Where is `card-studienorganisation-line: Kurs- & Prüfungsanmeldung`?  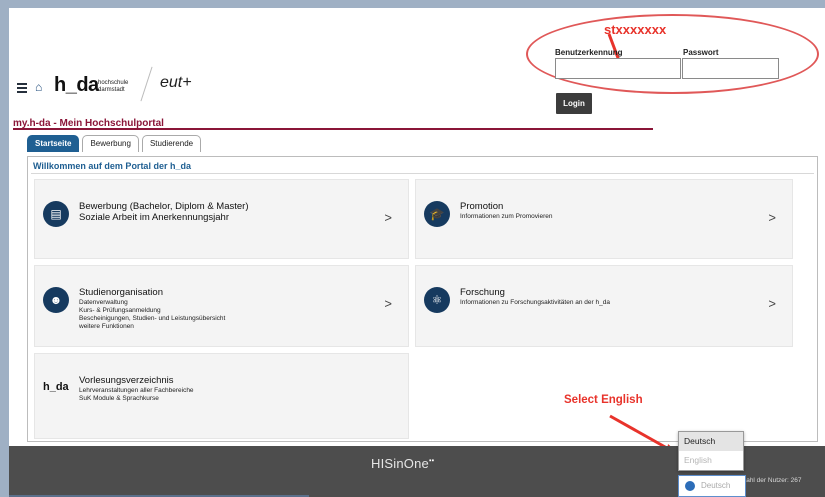
card-studienorganisation-line: Kurs- & Prüfungsanmeldung is located at coordinates (120, 310).